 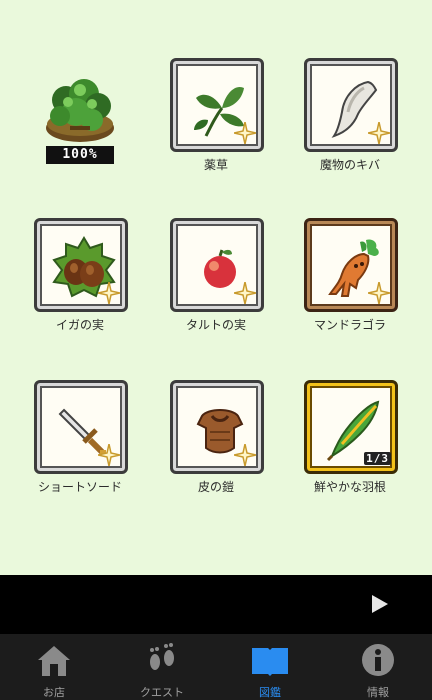 I want to click on completion-percentage: 100%, so click(x=80, y=155).